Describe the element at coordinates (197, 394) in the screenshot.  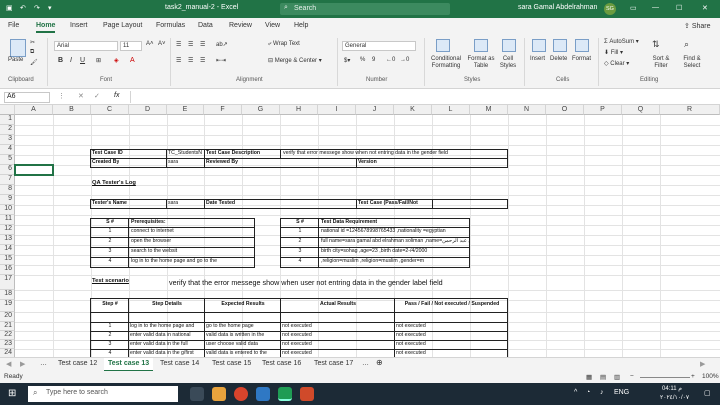
I see `task-view-icon` at that location.